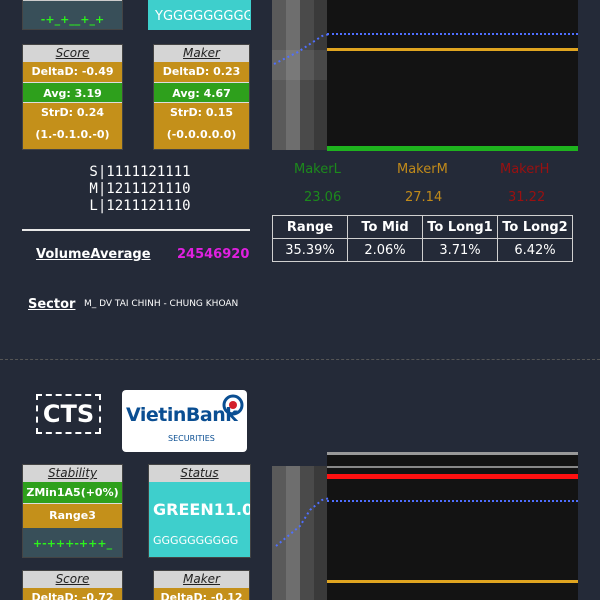  What do you see at coordinates (233, 405) in the screenshot?
I see `logo-emblem-icon` at bounding box center [233, 405].